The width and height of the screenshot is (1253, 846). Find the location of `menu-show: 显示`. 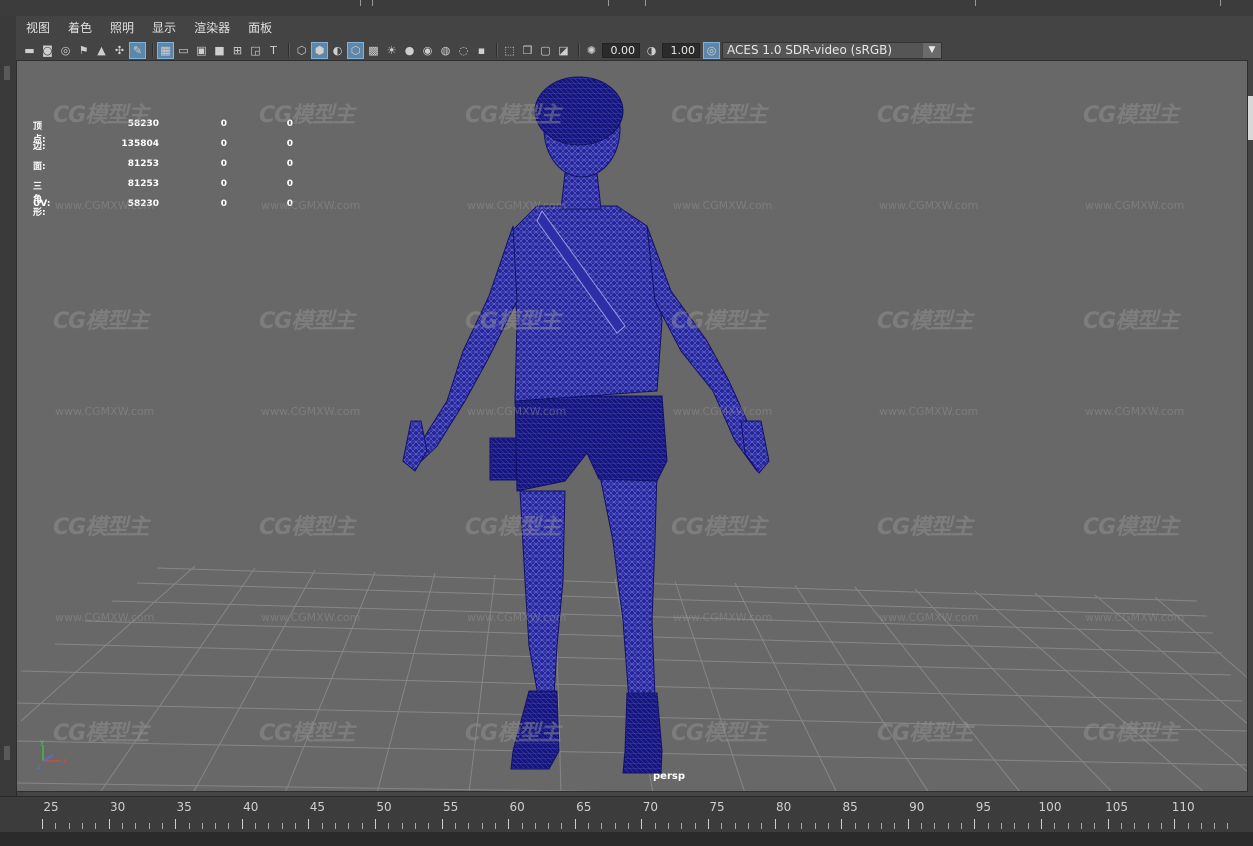

menu-show: 显示 is located at coordinates (163, 28).